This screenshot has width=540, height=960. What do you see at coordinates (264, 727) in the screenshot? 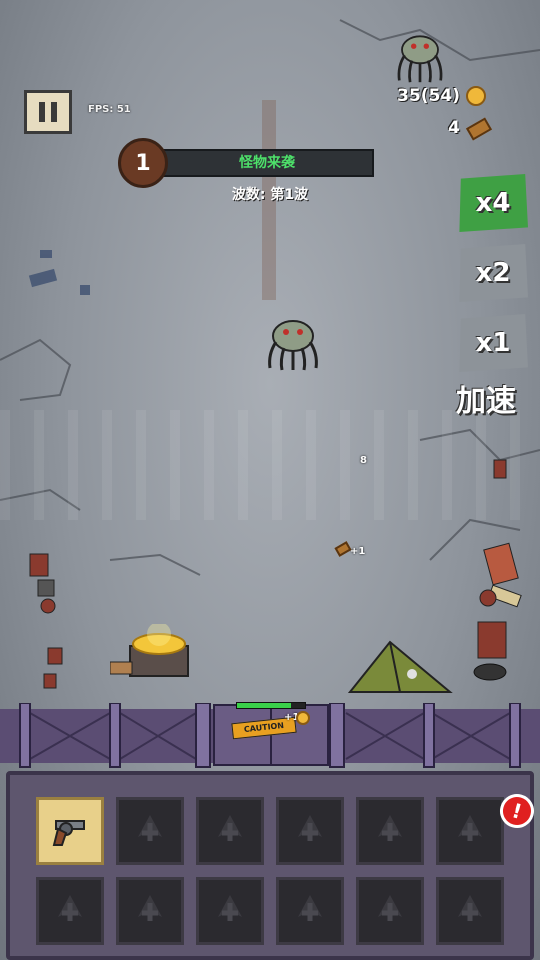
I see `caution-text: CAUTION` at bounding box center [264, 727].